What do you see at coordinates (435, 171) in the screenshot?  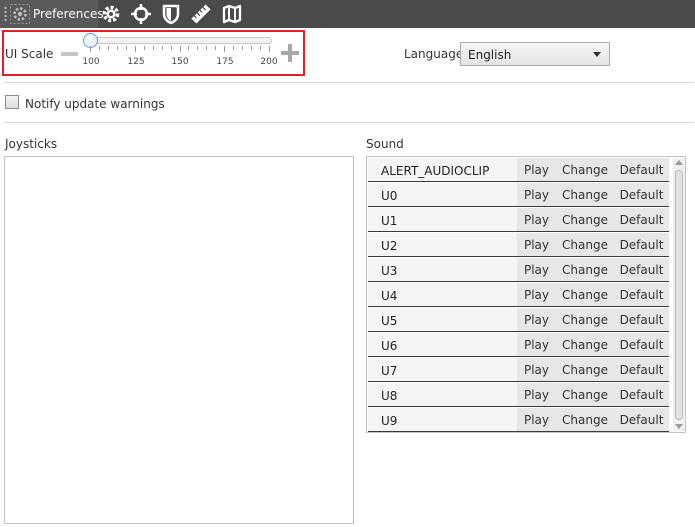 I see `sound-name: ALERT_AUDIOCLIP` at bounding box center [435, 171].